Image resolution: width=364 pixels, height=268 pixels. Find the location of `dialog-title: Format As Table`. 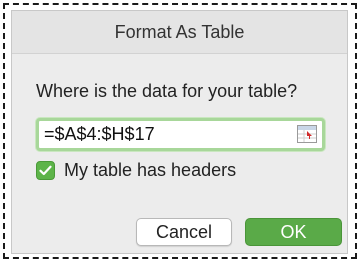

dialog-title: Format As Table is located at coordinates (179, 31).